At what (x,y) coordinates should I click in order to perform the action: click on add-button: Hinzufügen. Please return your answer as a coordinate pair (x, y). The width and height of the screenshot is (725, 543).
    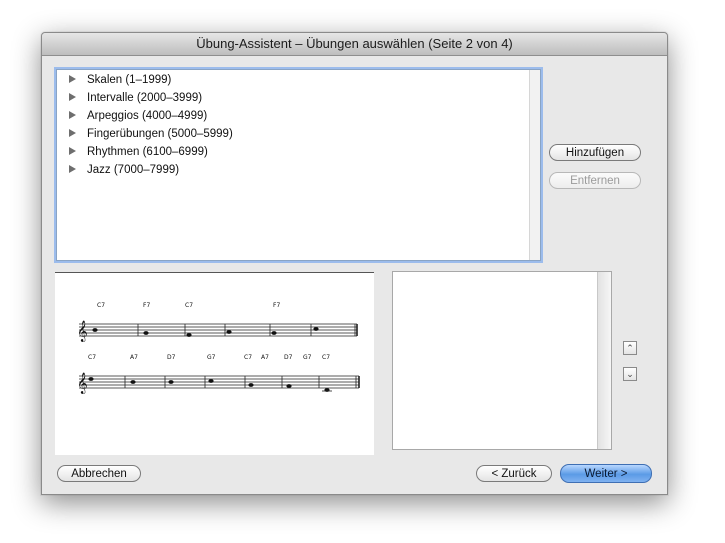
    Looking at the image, I should click on (595, 152).